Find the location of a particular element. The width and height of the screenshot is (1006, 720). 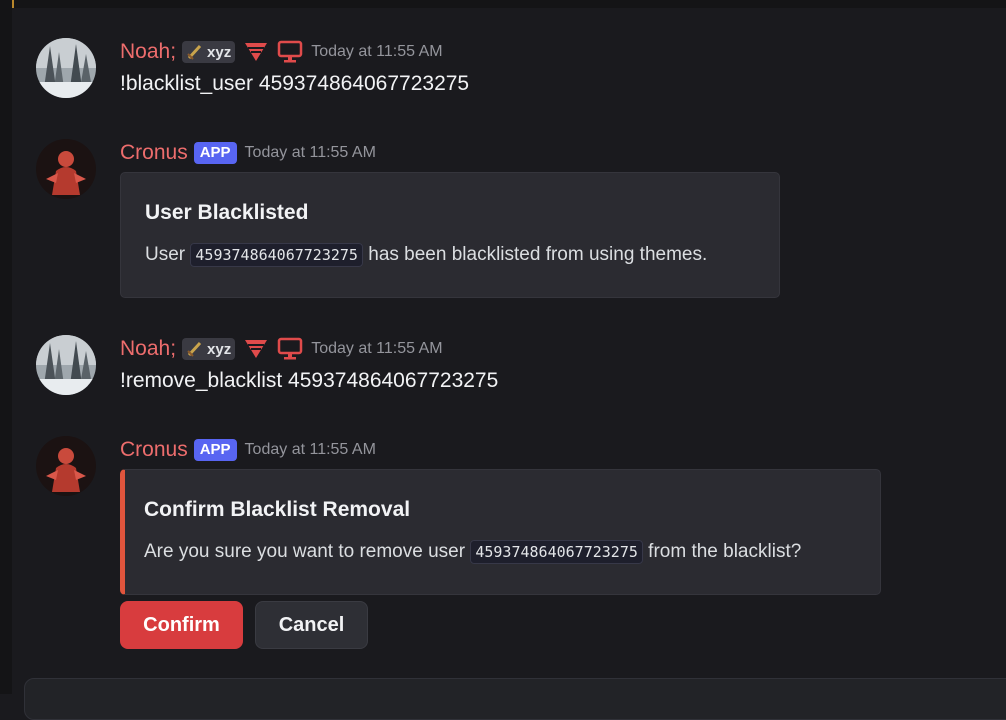

embed-desc-after: from the blacklist? is located at coordinates (725, 551).